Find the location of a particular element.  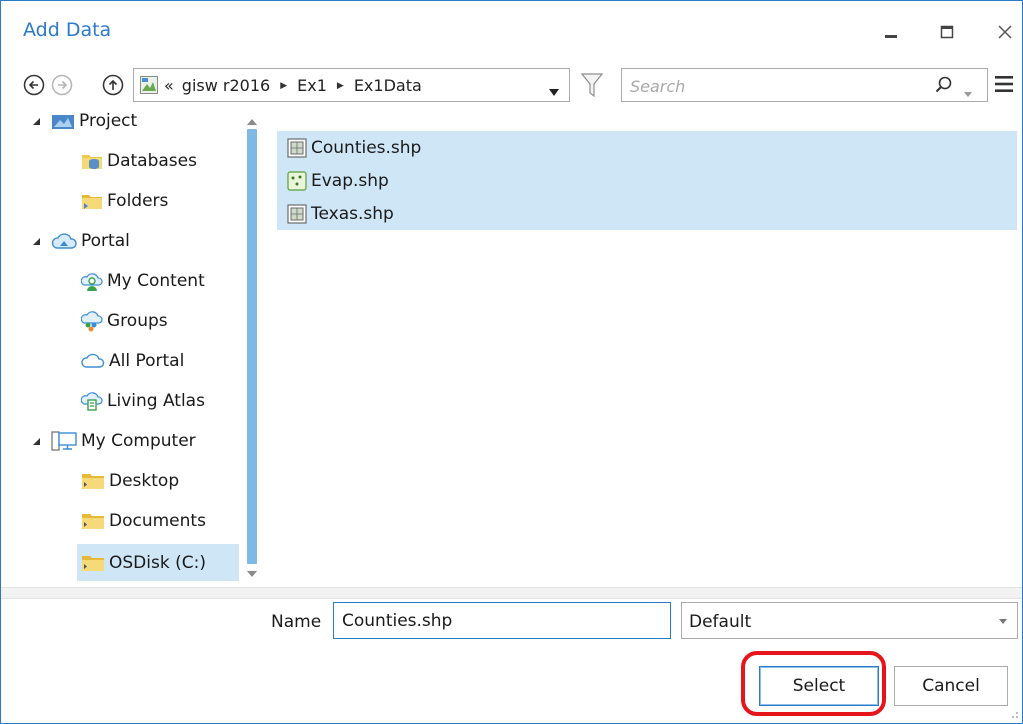

search-box is located at coordinates (804, 85).